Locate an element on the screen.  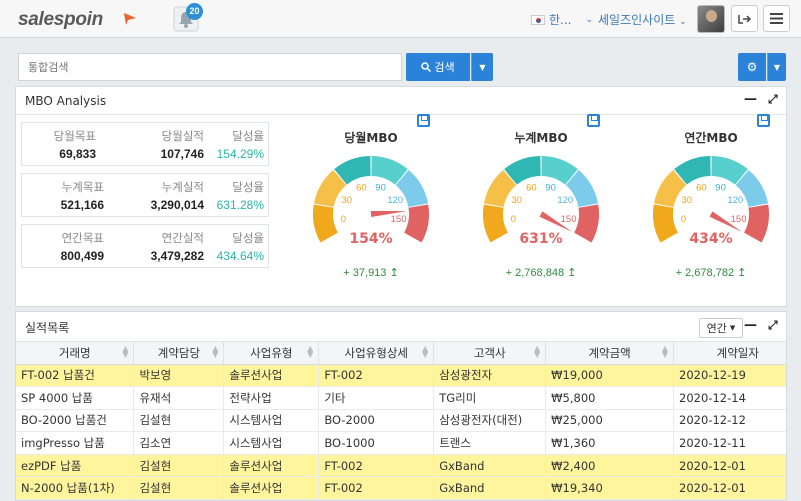
top-bar: salespoin 20 한... ⌄ 세일즈인사이트 ⌄ is located at coordinates (400, 19).